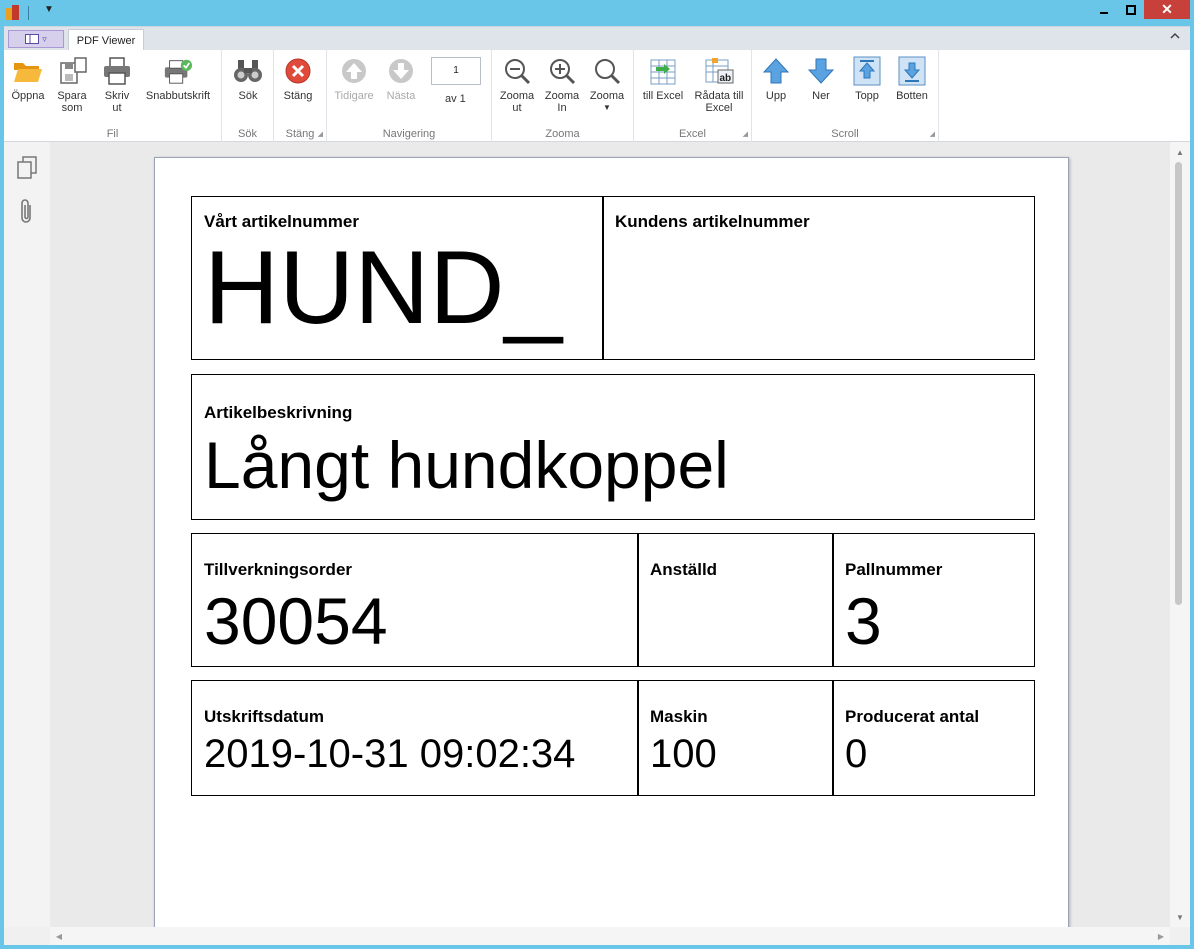  Describe the element at coordinates (1161, 936) in the screenshot. I see `scroll-right-arrow-icon: ▶` at that location.